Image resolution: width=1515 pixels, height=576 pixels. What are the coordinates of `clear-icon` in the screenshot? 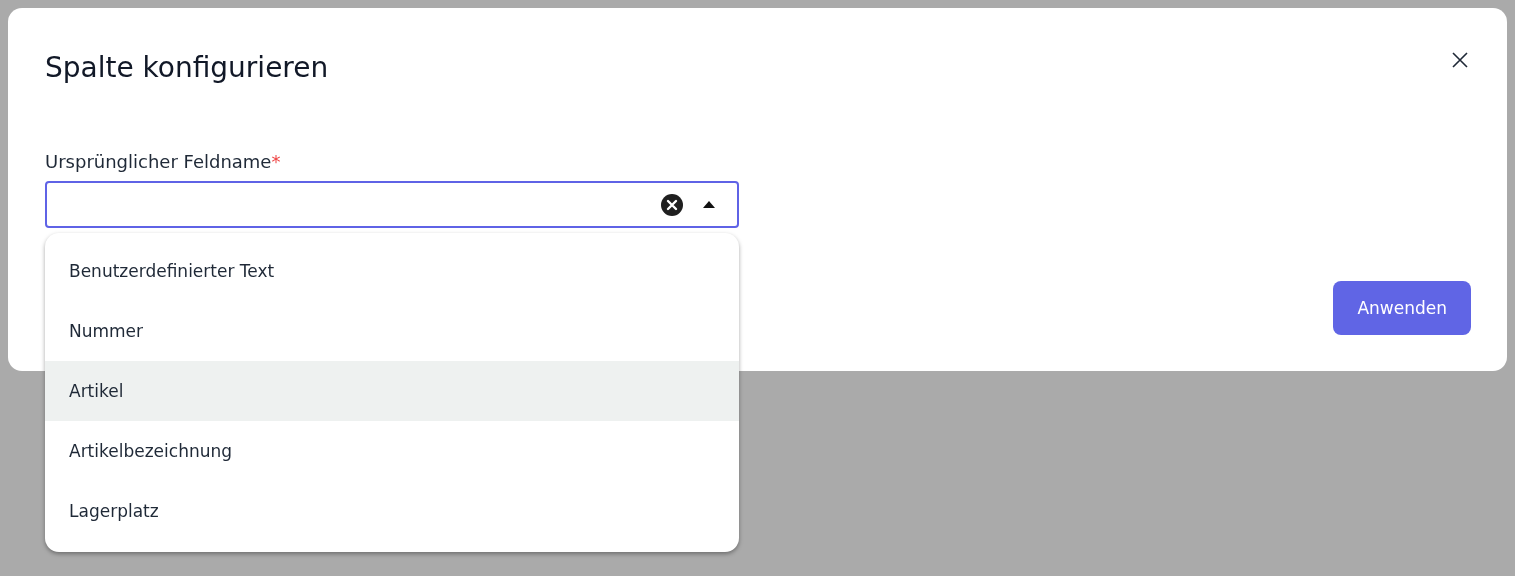 It's located at (672, 204).